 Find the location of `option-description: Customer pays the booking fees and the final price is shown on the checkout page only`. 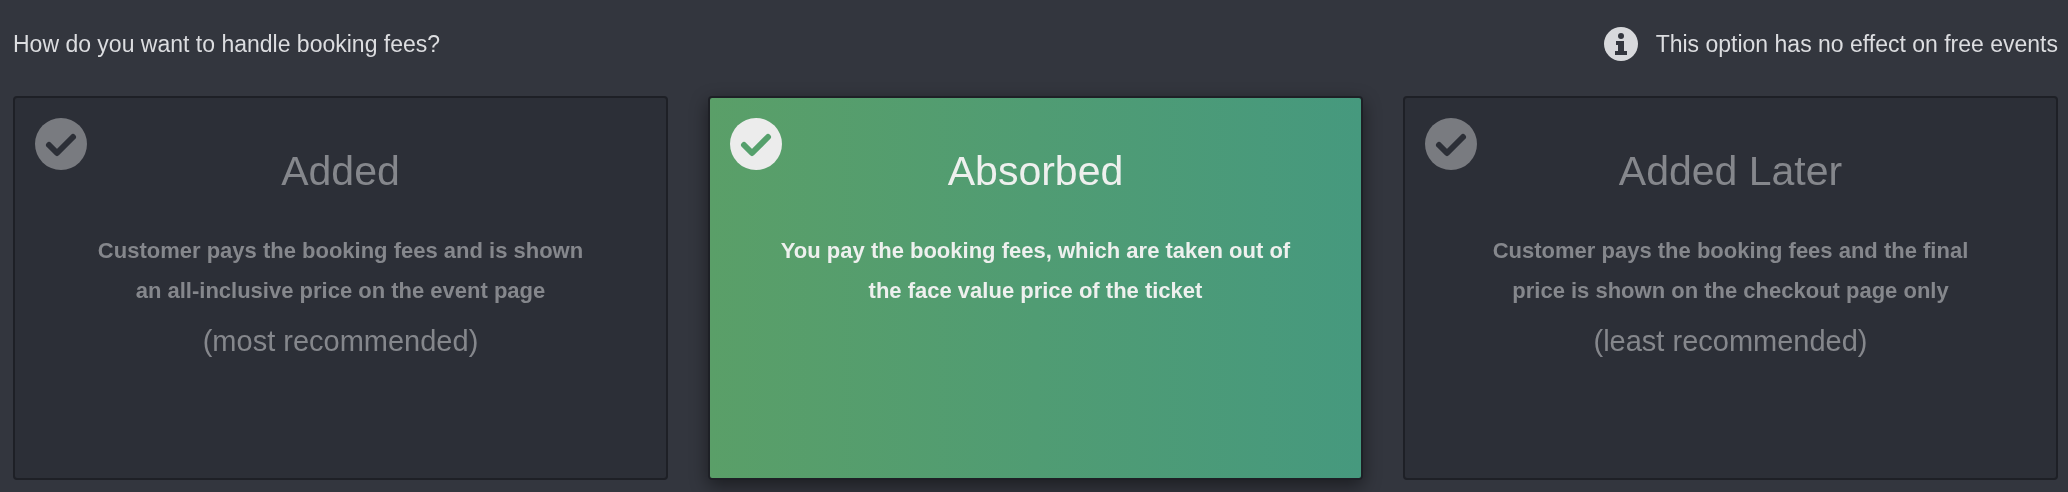

option-description: Customer pays the booking fees and the final price is shown on the checkout page only is located at coordinates (1730, 271).